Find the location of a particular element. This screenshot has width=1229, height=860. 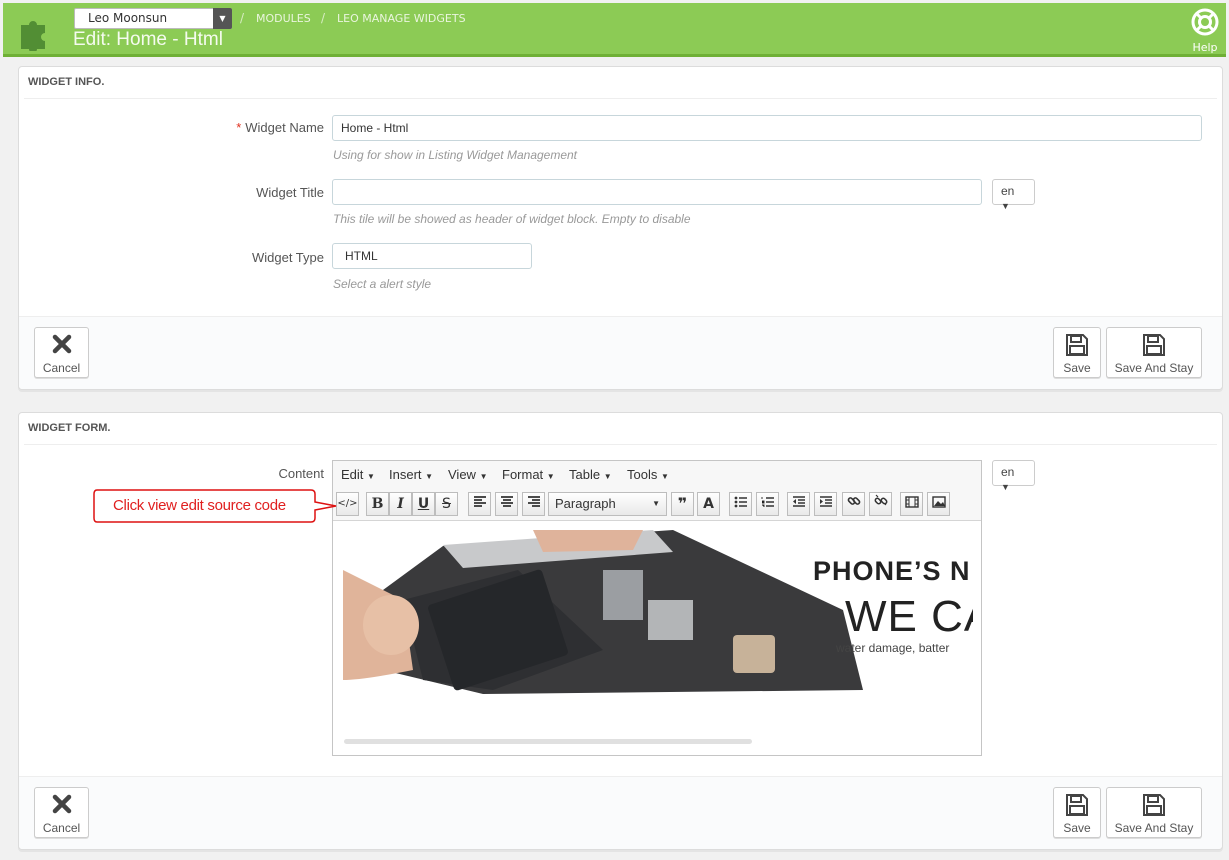

source-code-icon: </> is located at coordinates (347, 504).